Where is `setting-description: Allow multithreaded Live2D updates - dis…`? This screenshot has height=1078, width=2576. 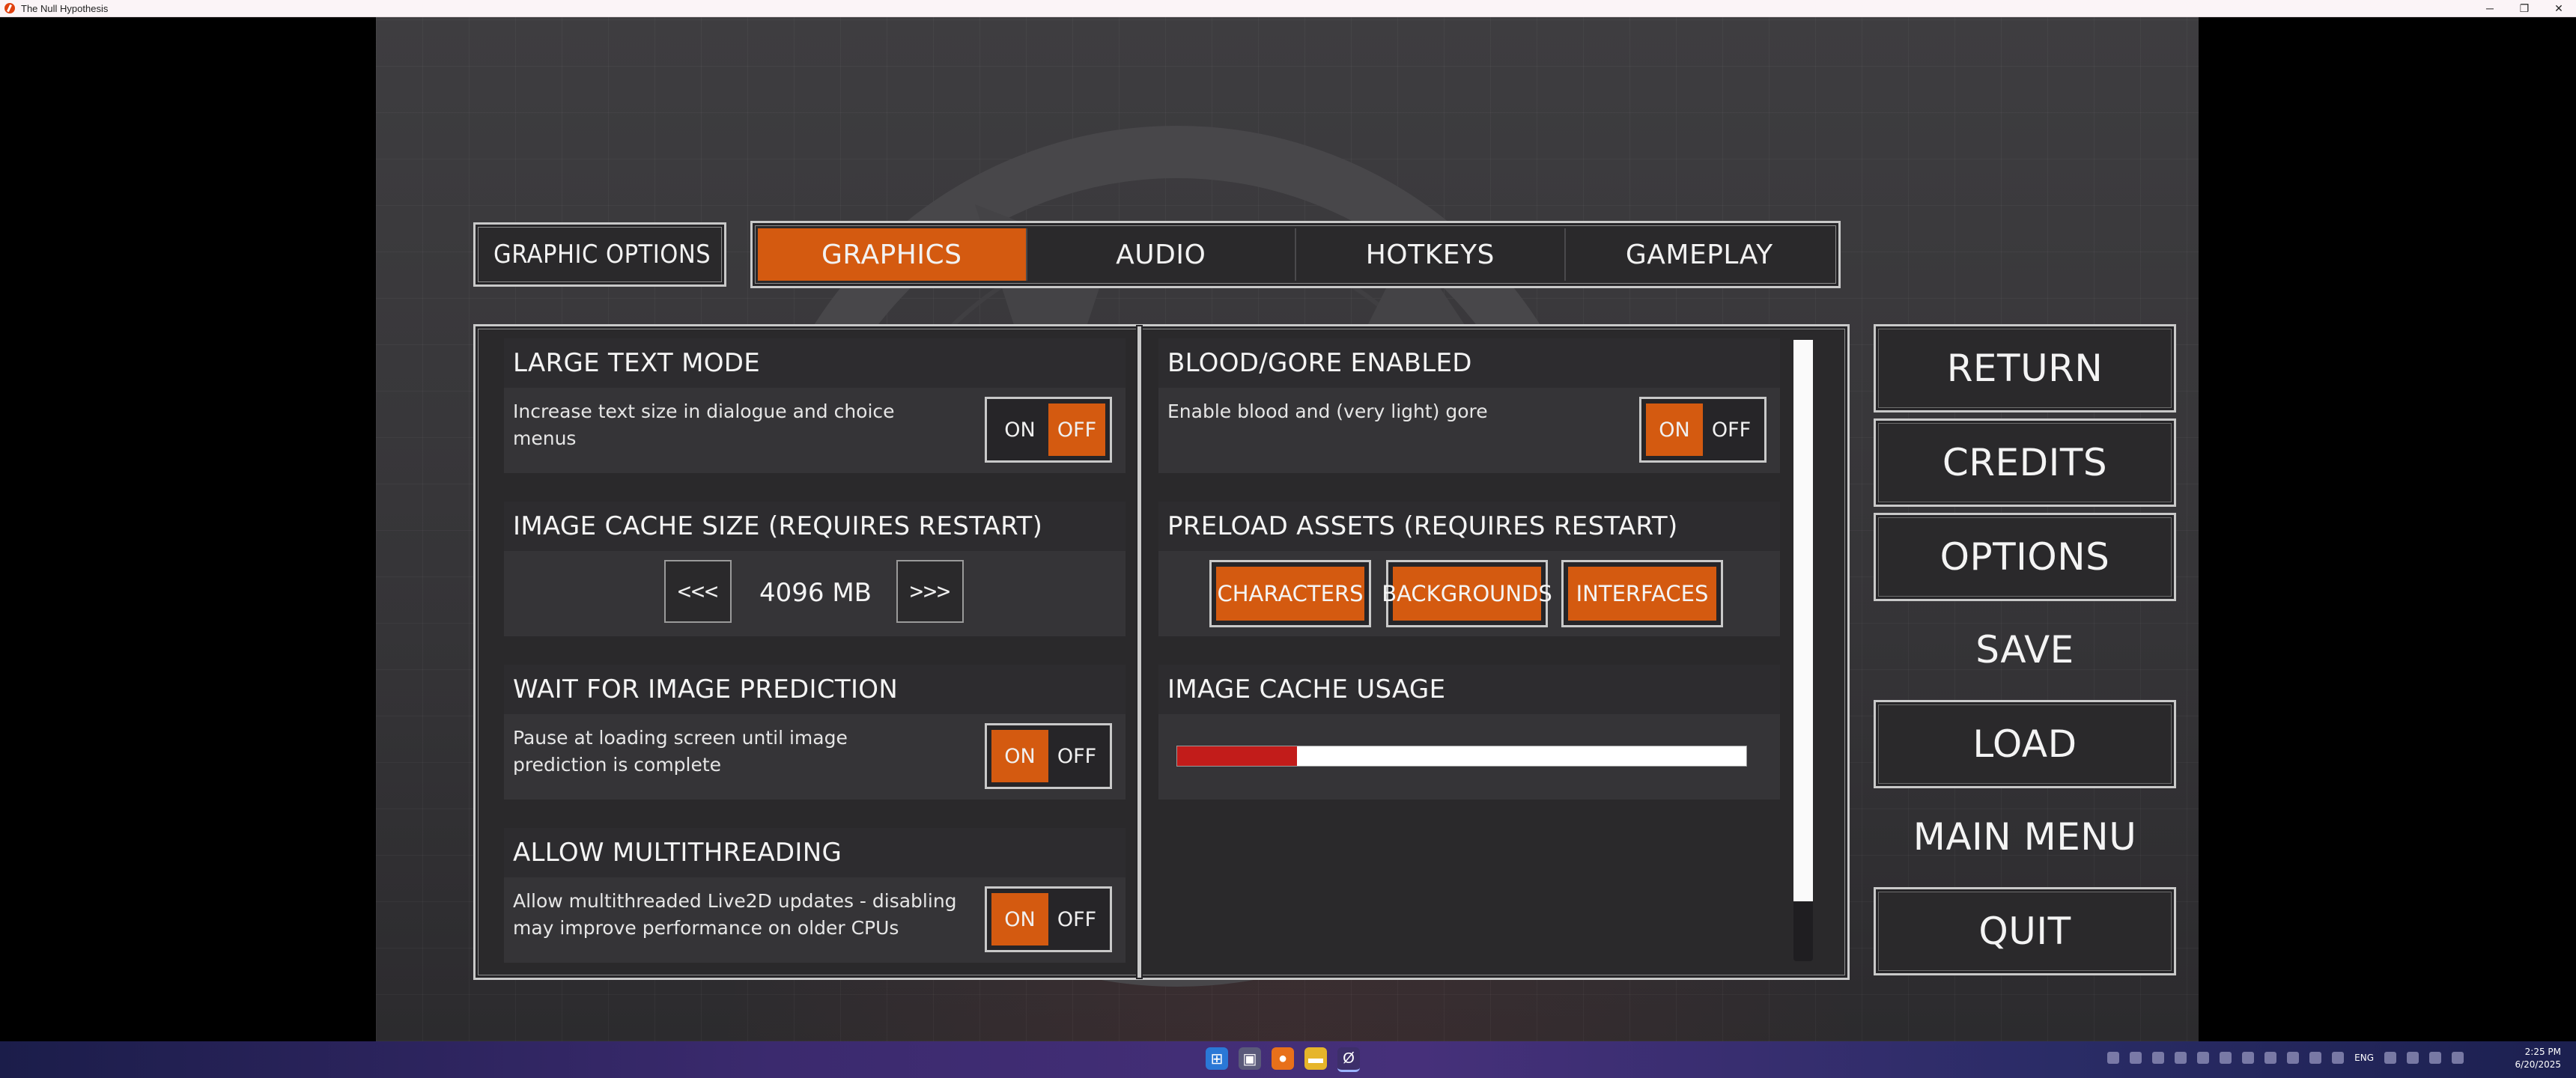 setting-description: Allow multithreaded Live2D updates - dis… is located at coordinates (735, 914).